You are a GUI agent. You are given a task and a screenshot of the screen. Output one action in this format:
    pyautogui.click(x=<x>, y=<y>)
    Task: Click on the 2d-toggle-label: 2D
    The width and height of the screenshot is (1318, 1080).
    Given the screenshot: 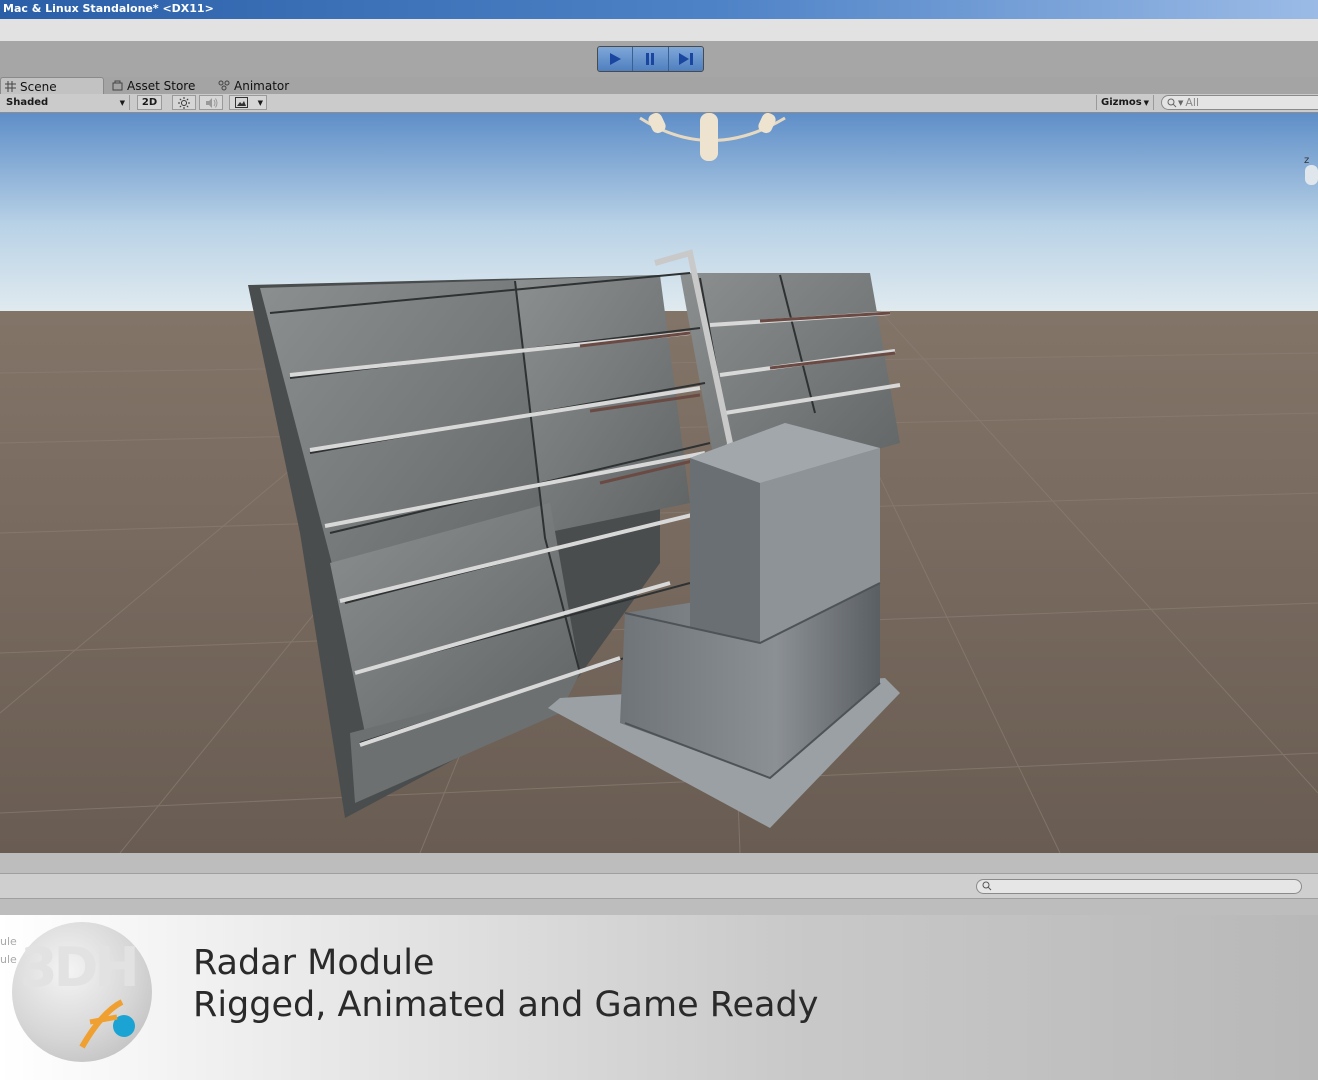 What is the action you would take?
    pyautogui.click(x=149, y=102)
    